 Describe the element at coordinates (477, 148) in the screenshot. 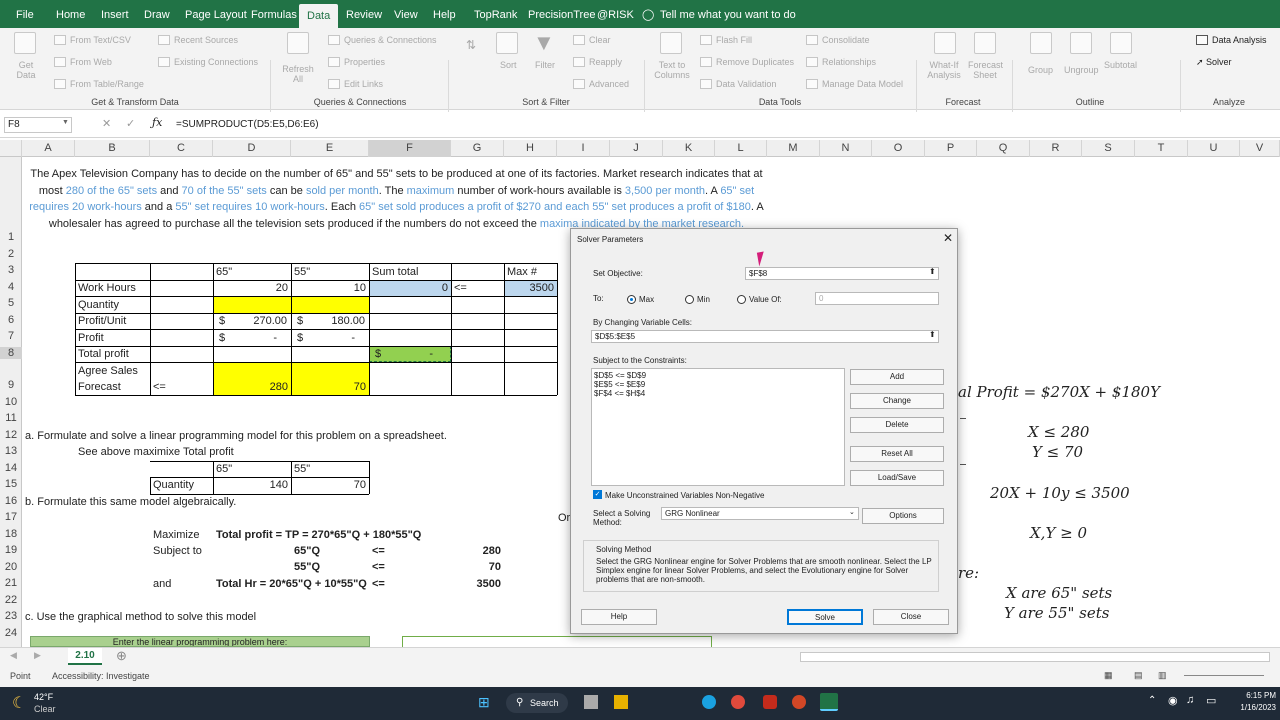

I see `col-header: G` at that location.